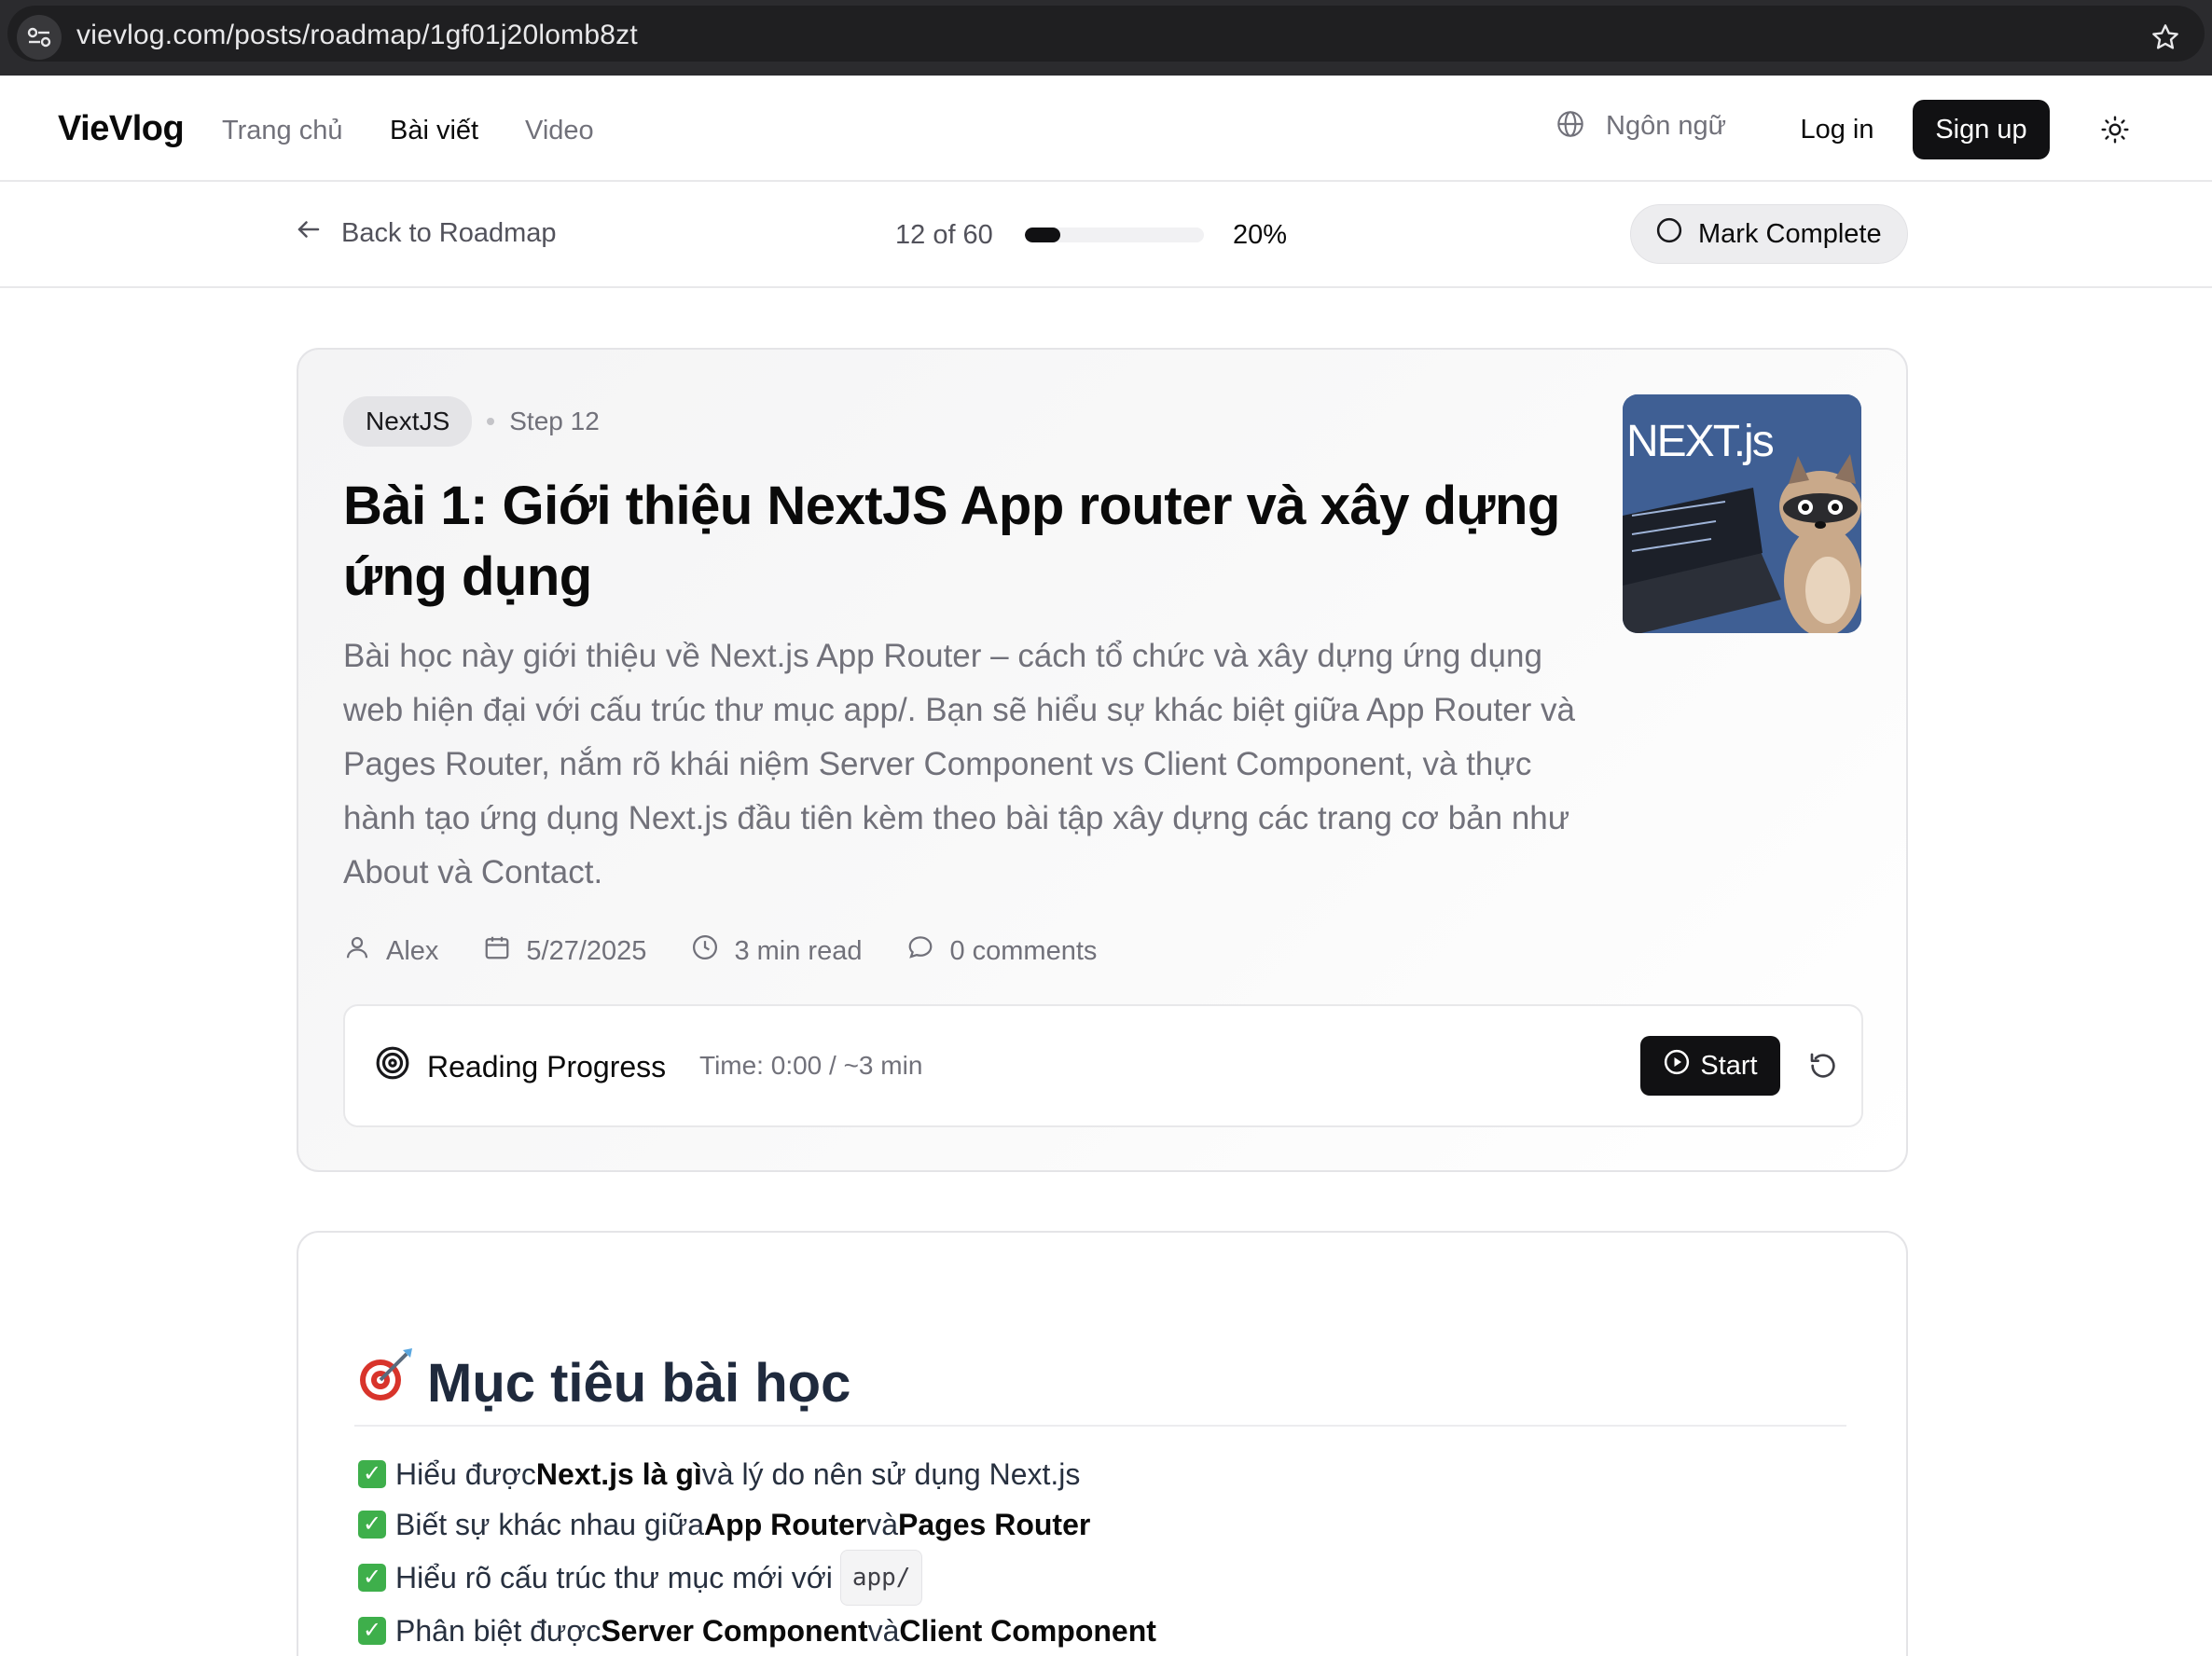 This screenshot has width=2212, height=1656. Describe the element at coordinates (1260, 235) in the screenshot. I see `progress-percent: 20%` at that location.